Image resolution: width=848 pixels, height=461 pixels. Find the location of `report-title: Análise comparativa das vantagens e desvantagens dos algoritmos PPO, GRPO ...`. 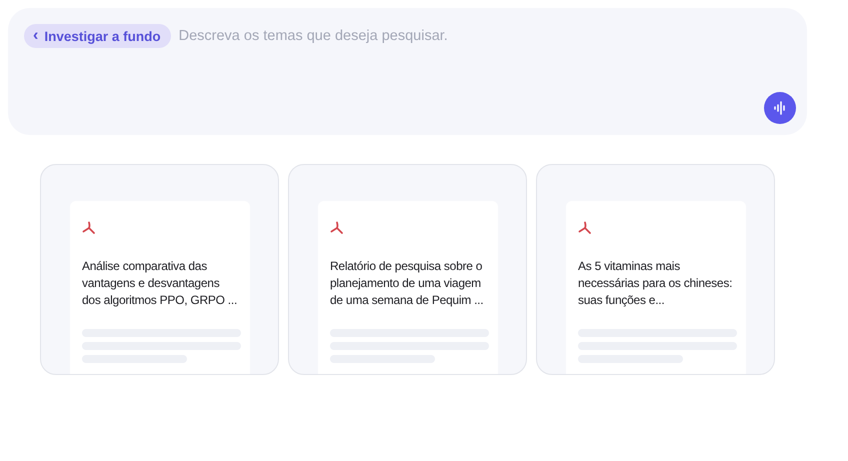

report-title: Análise comparativa das vantagens e desvantagens dos algoritmos PPO, GRPO ... is located at coordinates (160, 283).